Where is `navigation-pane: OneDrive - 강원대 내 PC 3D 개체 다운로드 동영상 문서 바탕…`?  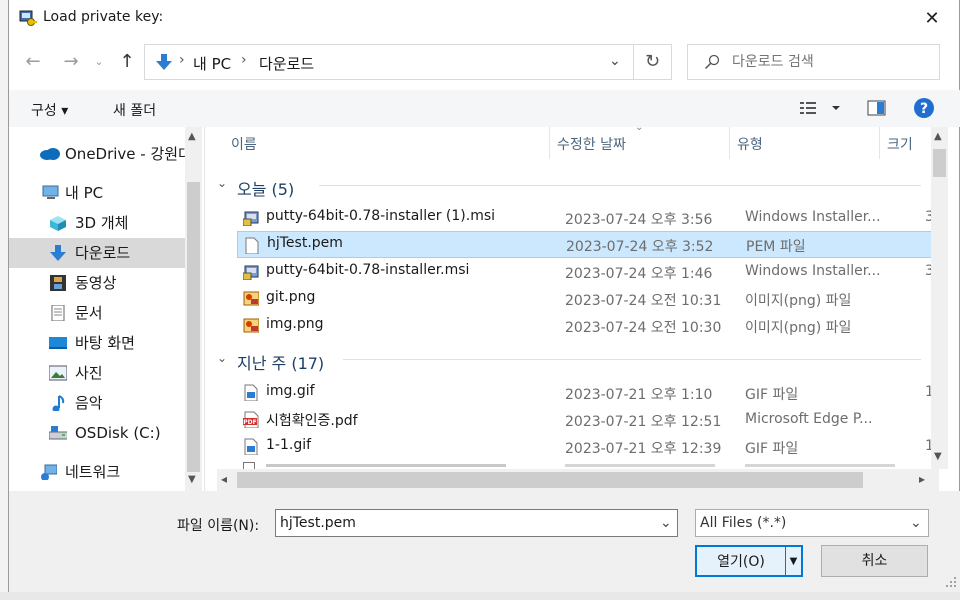 navigation-pane: OneDrive - 강원대 내 PC 3D 개체 다운로드 동영상 문서 바탕… is located at coordinates (106, 309).